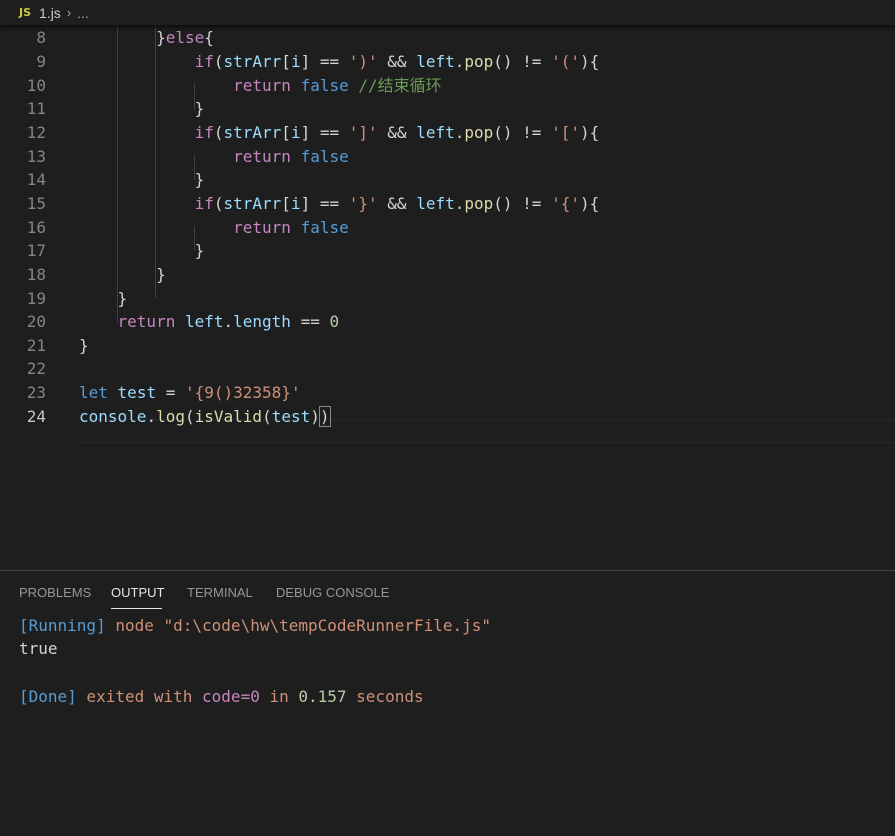 The width and height of the screenshot is (895, 836). Describe the element at coordinates (363, 132) in the screenshot. I see `code-token: ']'` at that location.